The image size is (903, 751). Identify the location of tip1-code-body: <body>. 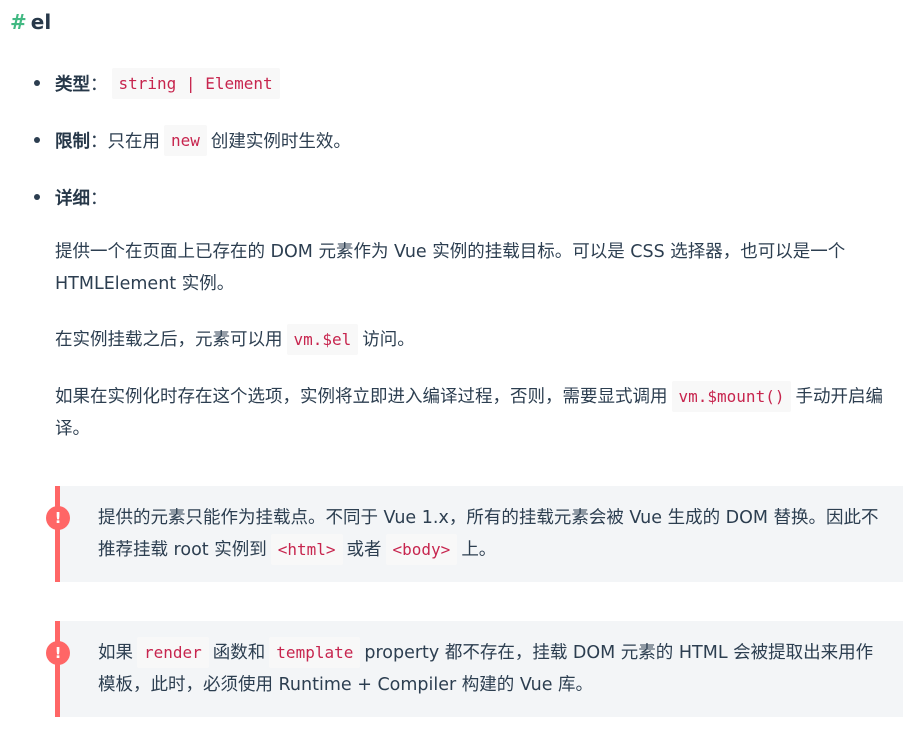
(421, 549).